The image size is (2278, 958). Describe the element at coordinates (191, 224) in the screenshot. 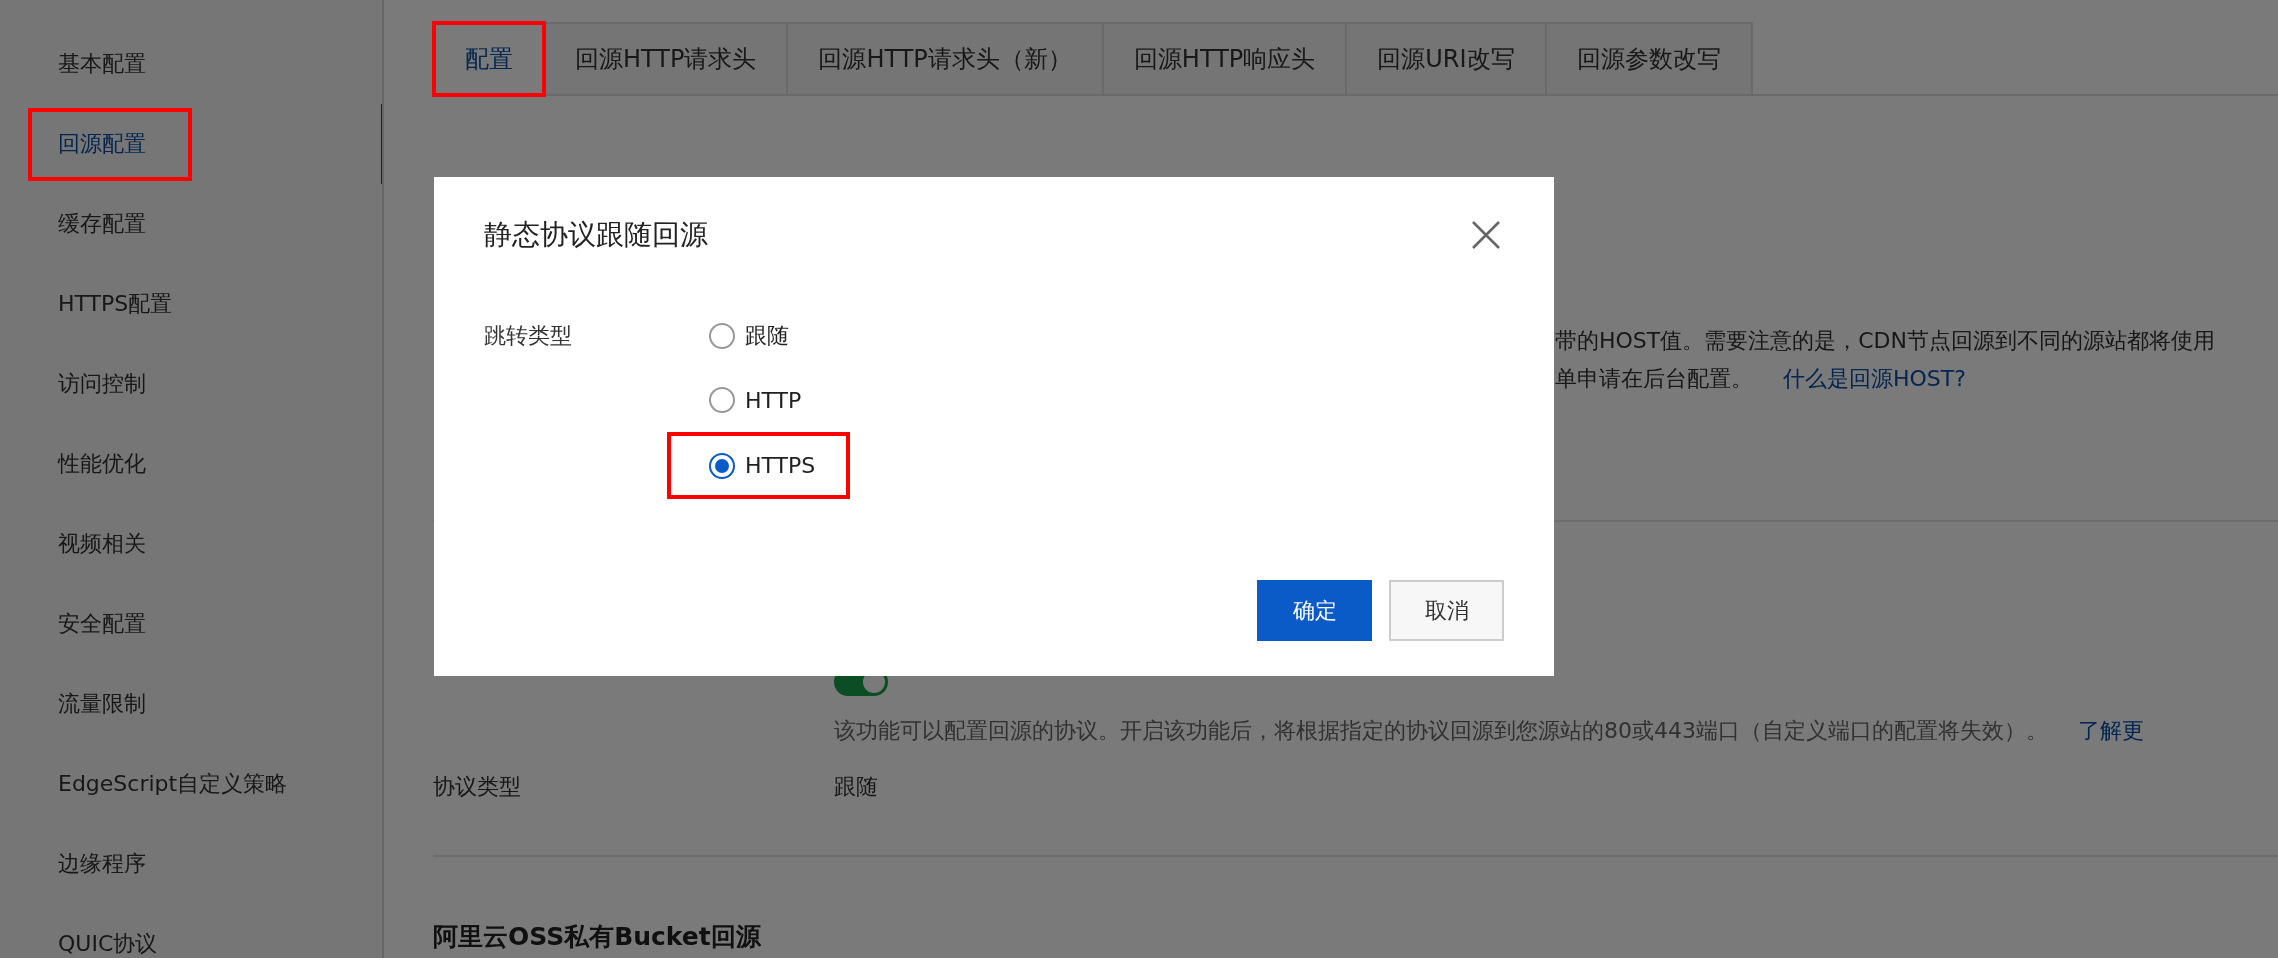

I see `sidebar-item: 缓存配置` at that location.